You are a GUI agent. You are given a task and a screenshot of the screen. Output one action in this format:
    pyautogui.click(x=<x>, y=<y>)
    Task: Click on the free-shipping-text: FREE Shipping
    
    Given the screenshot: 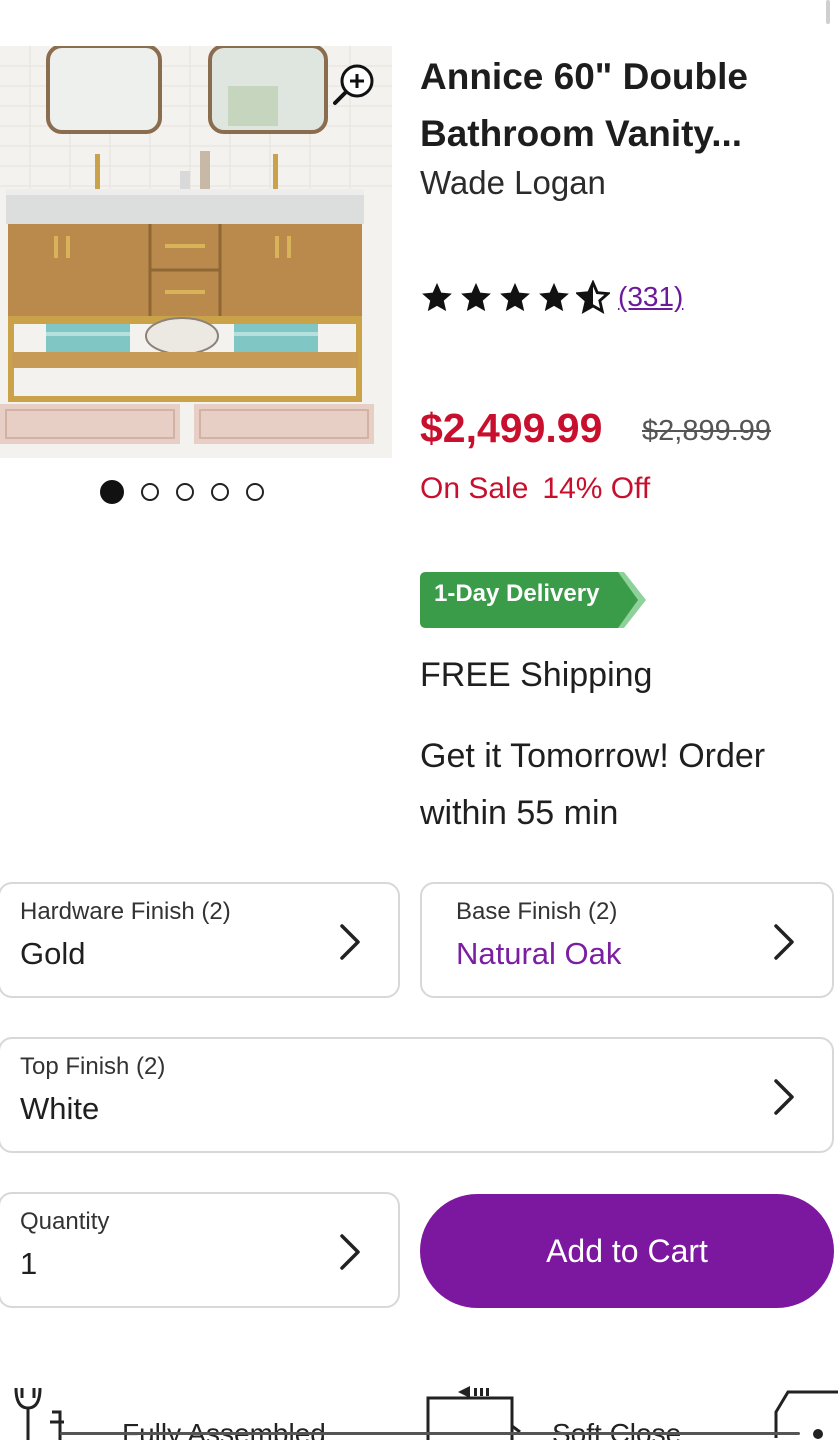 What is the action you would take?
    pyautogui.click(x=536, y=675)
    